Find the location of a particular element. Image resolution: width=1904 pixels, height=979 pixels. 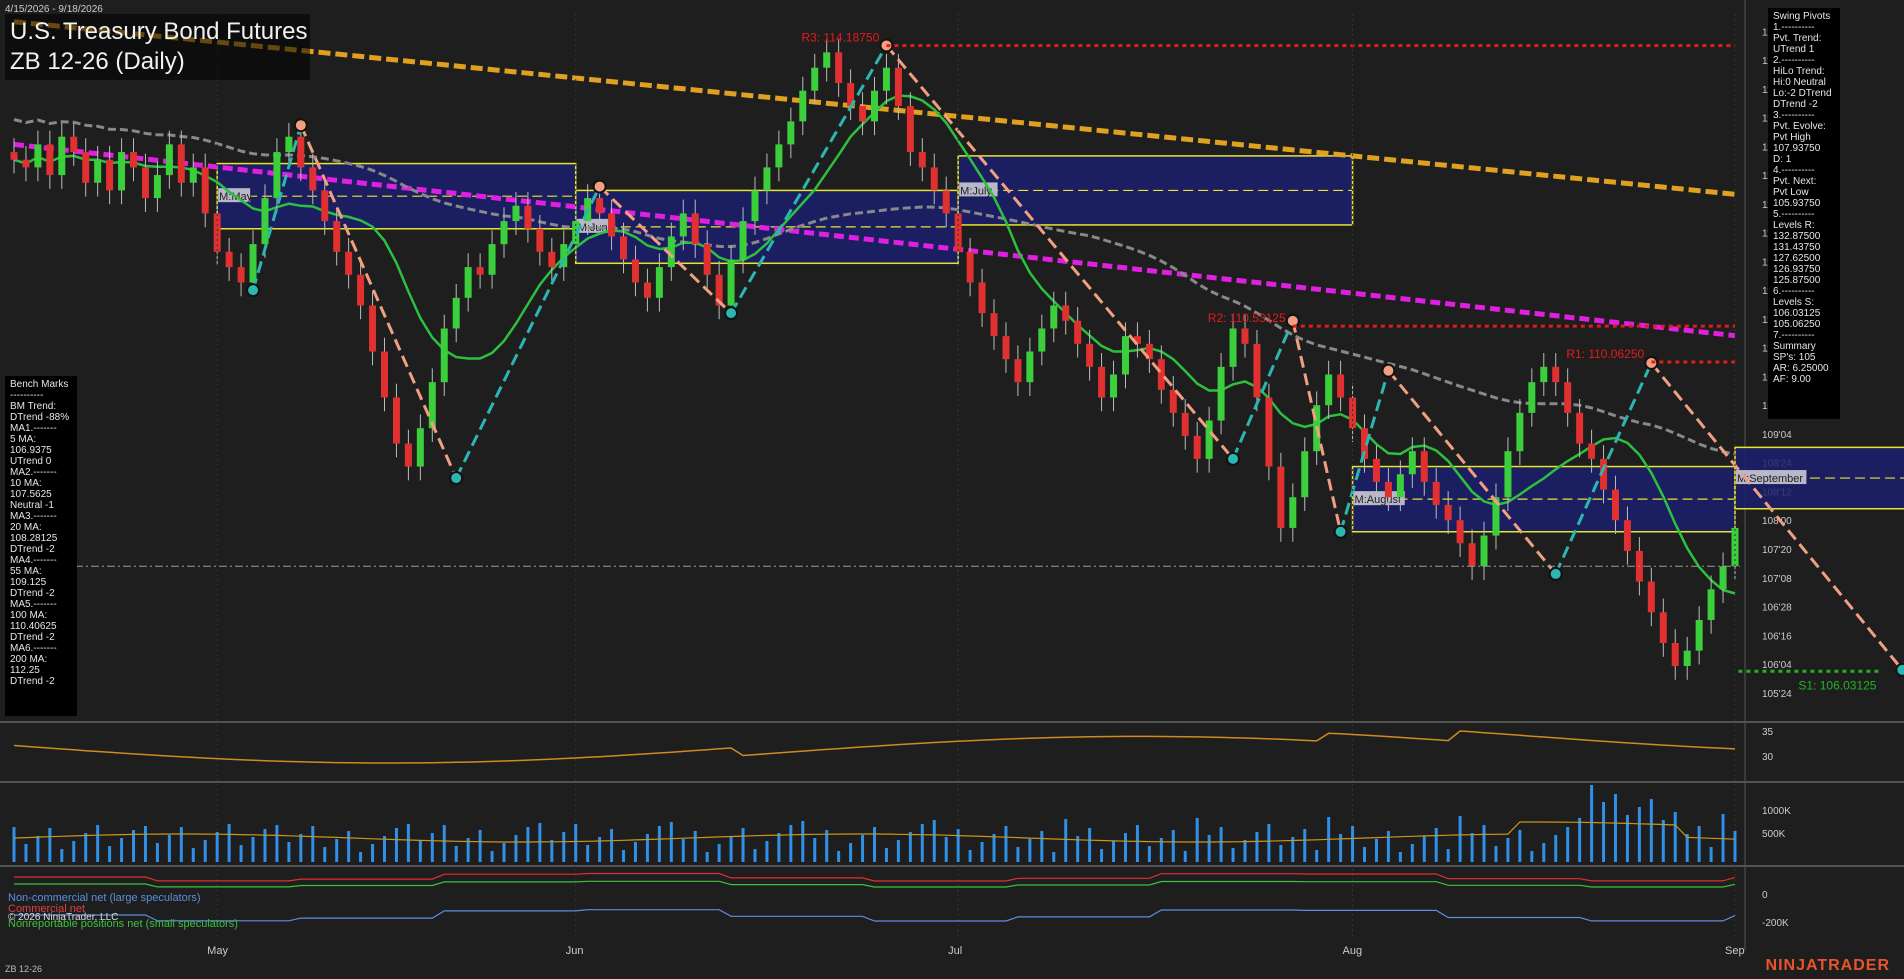

volume-tick-label: 1000K is located at coordinates (1776, 811).